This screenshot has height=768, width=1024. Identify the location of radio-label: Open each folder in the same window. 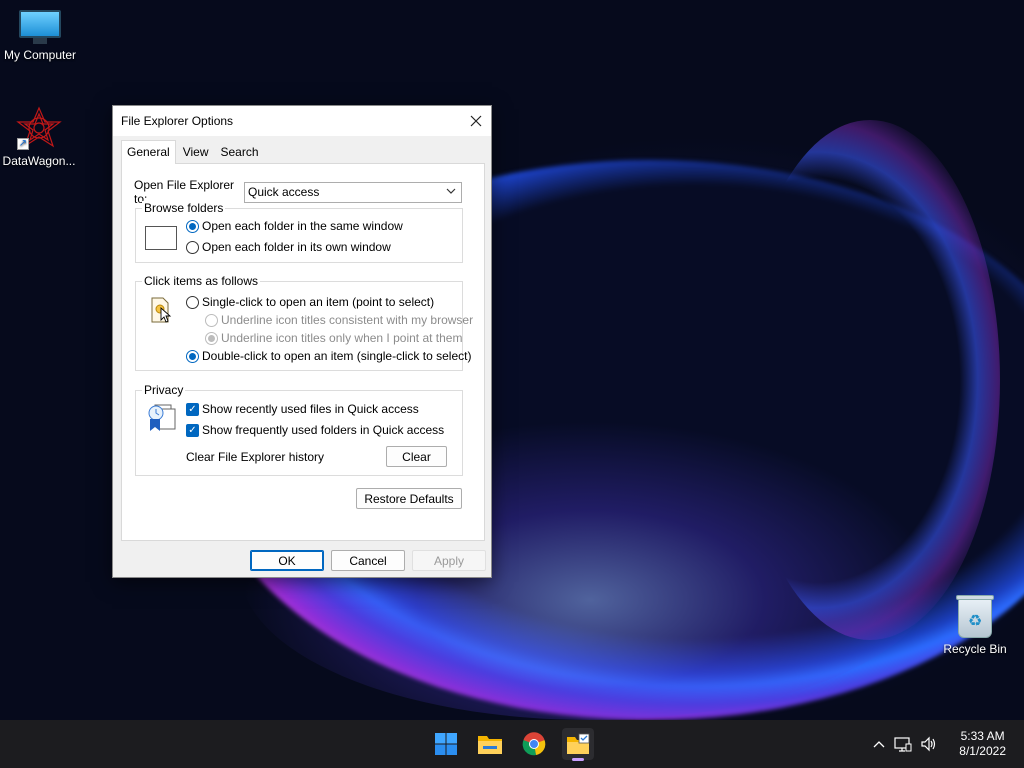
(302, 226).